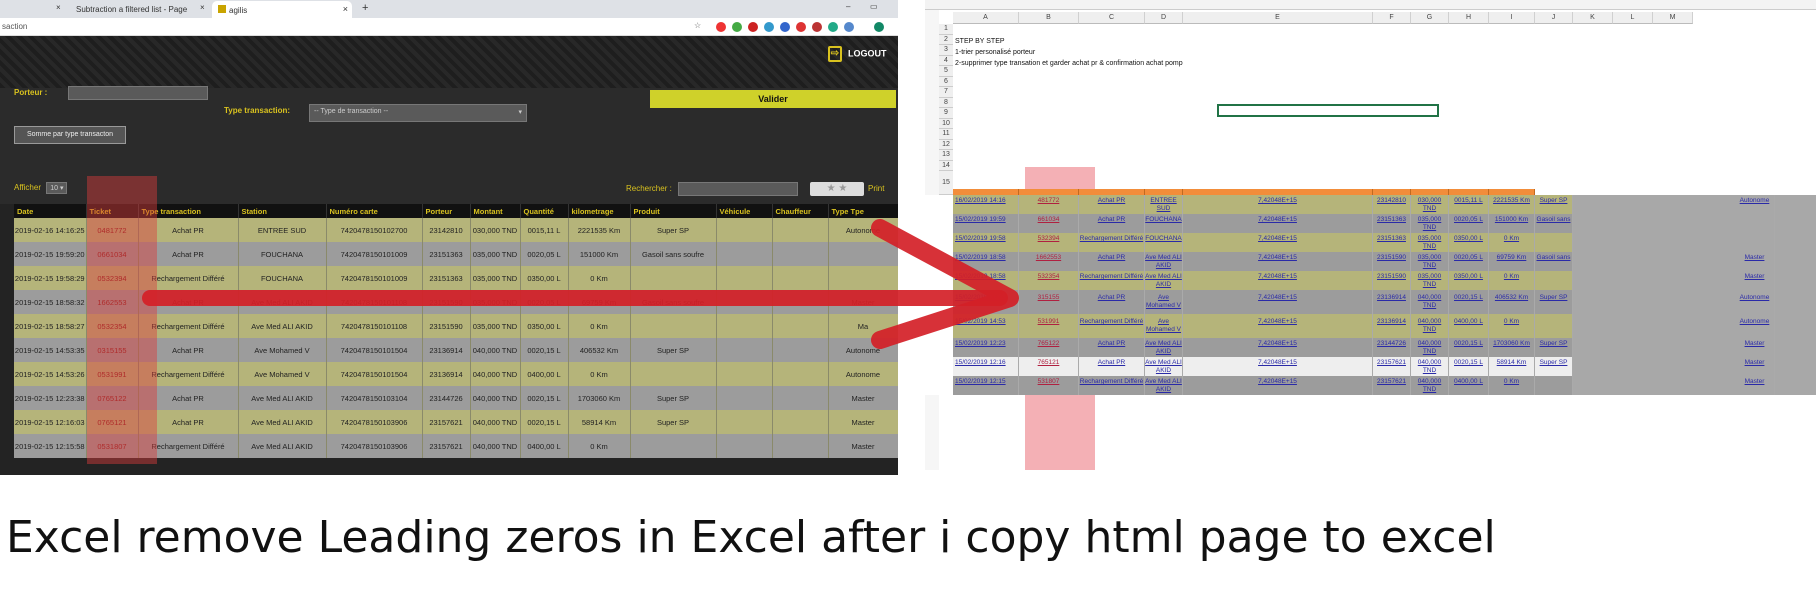 The image size is (1816, 603). What do you see at coordinates (1392, 204) in the screenshot?
I see `excel-cell: 23142810` at bounding box center [1392, 204].